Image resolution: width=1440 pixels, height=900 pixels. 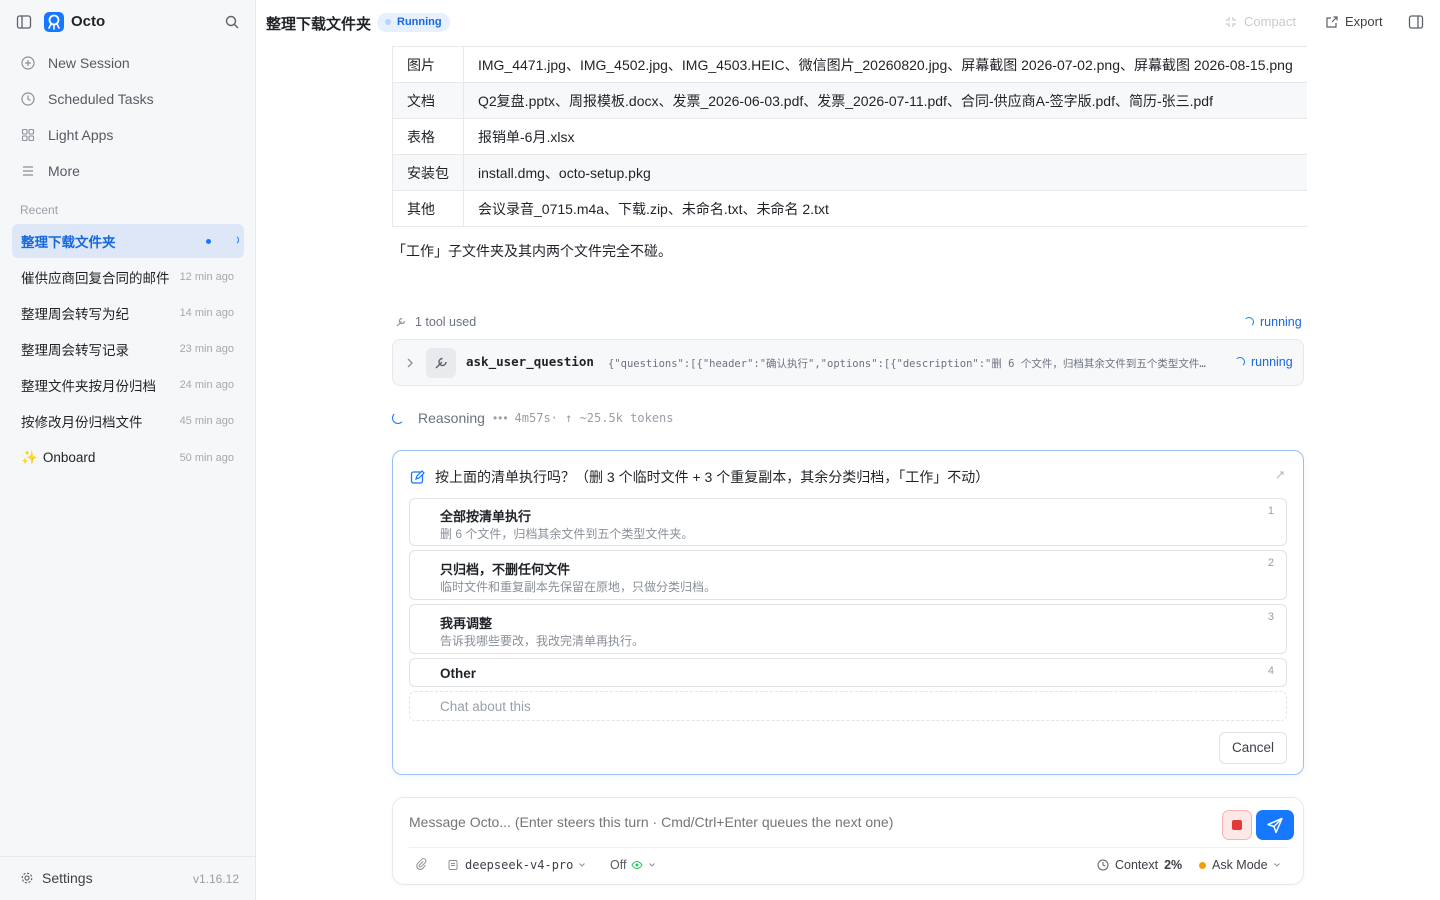 I want to click on thinking-toggle: Off, so click(x=633, y=865).